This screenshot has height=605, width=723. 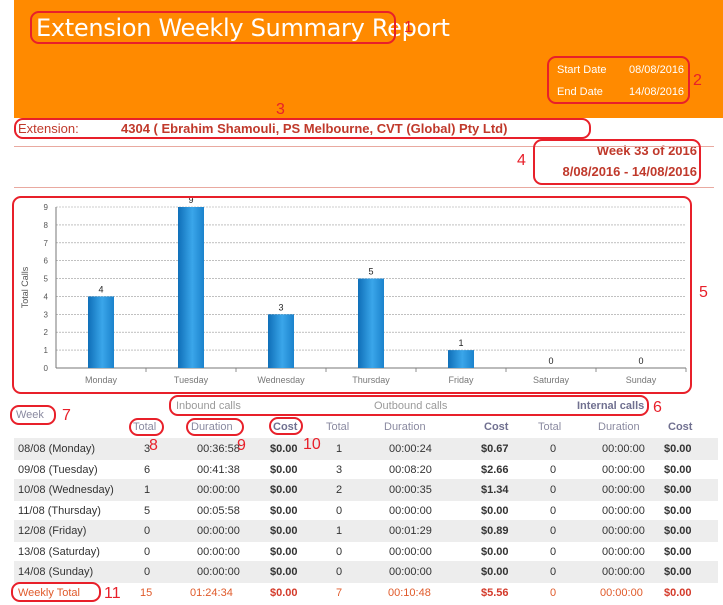 What do you see at coordinates (410, 449) in the screenshot?
I see `outbound-duration-cell: 00:00:24` at bounding box center [410, 449].